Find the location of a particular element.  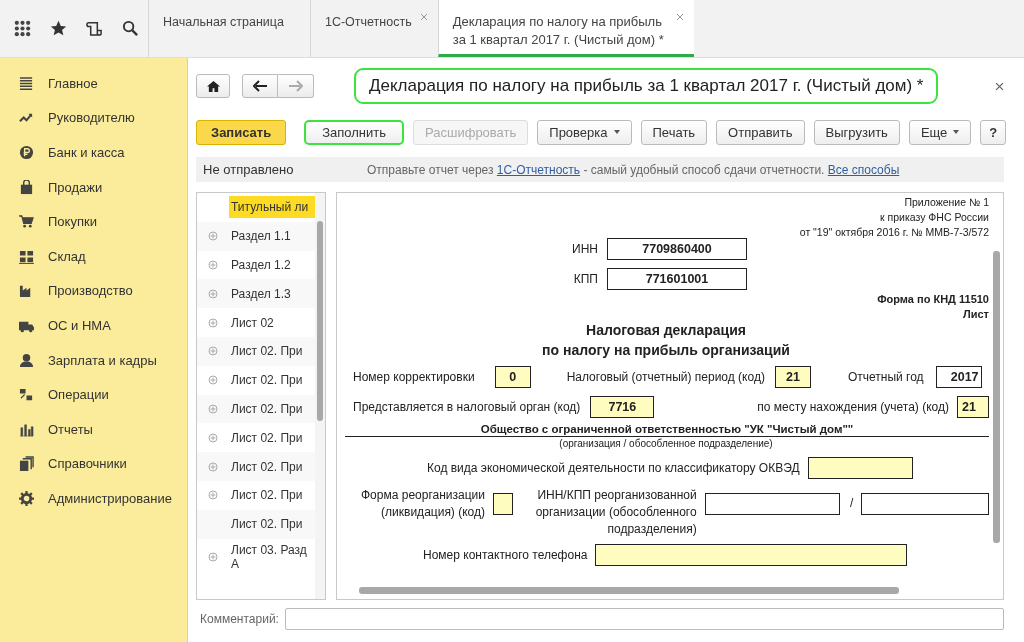

comment-label: Комментарий: is located at coordinates (239, 619).